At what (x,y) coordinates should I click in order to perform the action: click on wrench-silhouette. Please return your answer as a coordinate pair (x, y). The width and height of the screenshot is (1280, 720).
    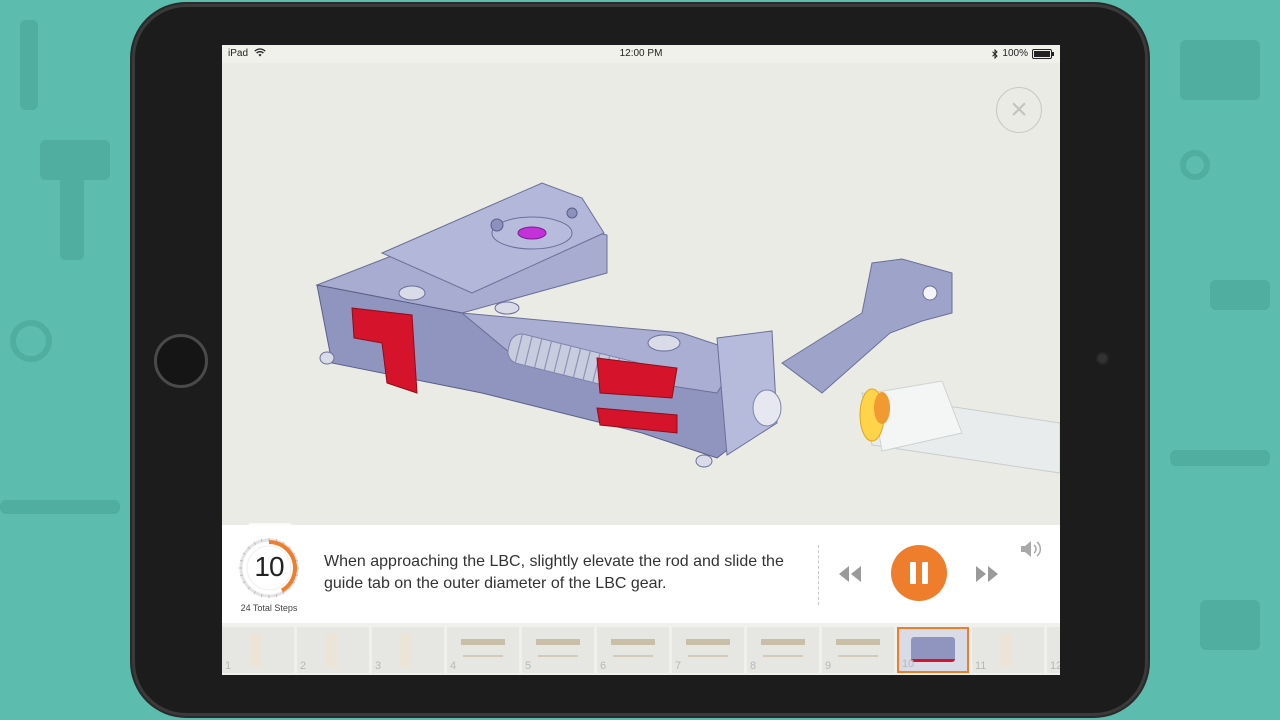
    Looking at the image, I should click on (29, 65).